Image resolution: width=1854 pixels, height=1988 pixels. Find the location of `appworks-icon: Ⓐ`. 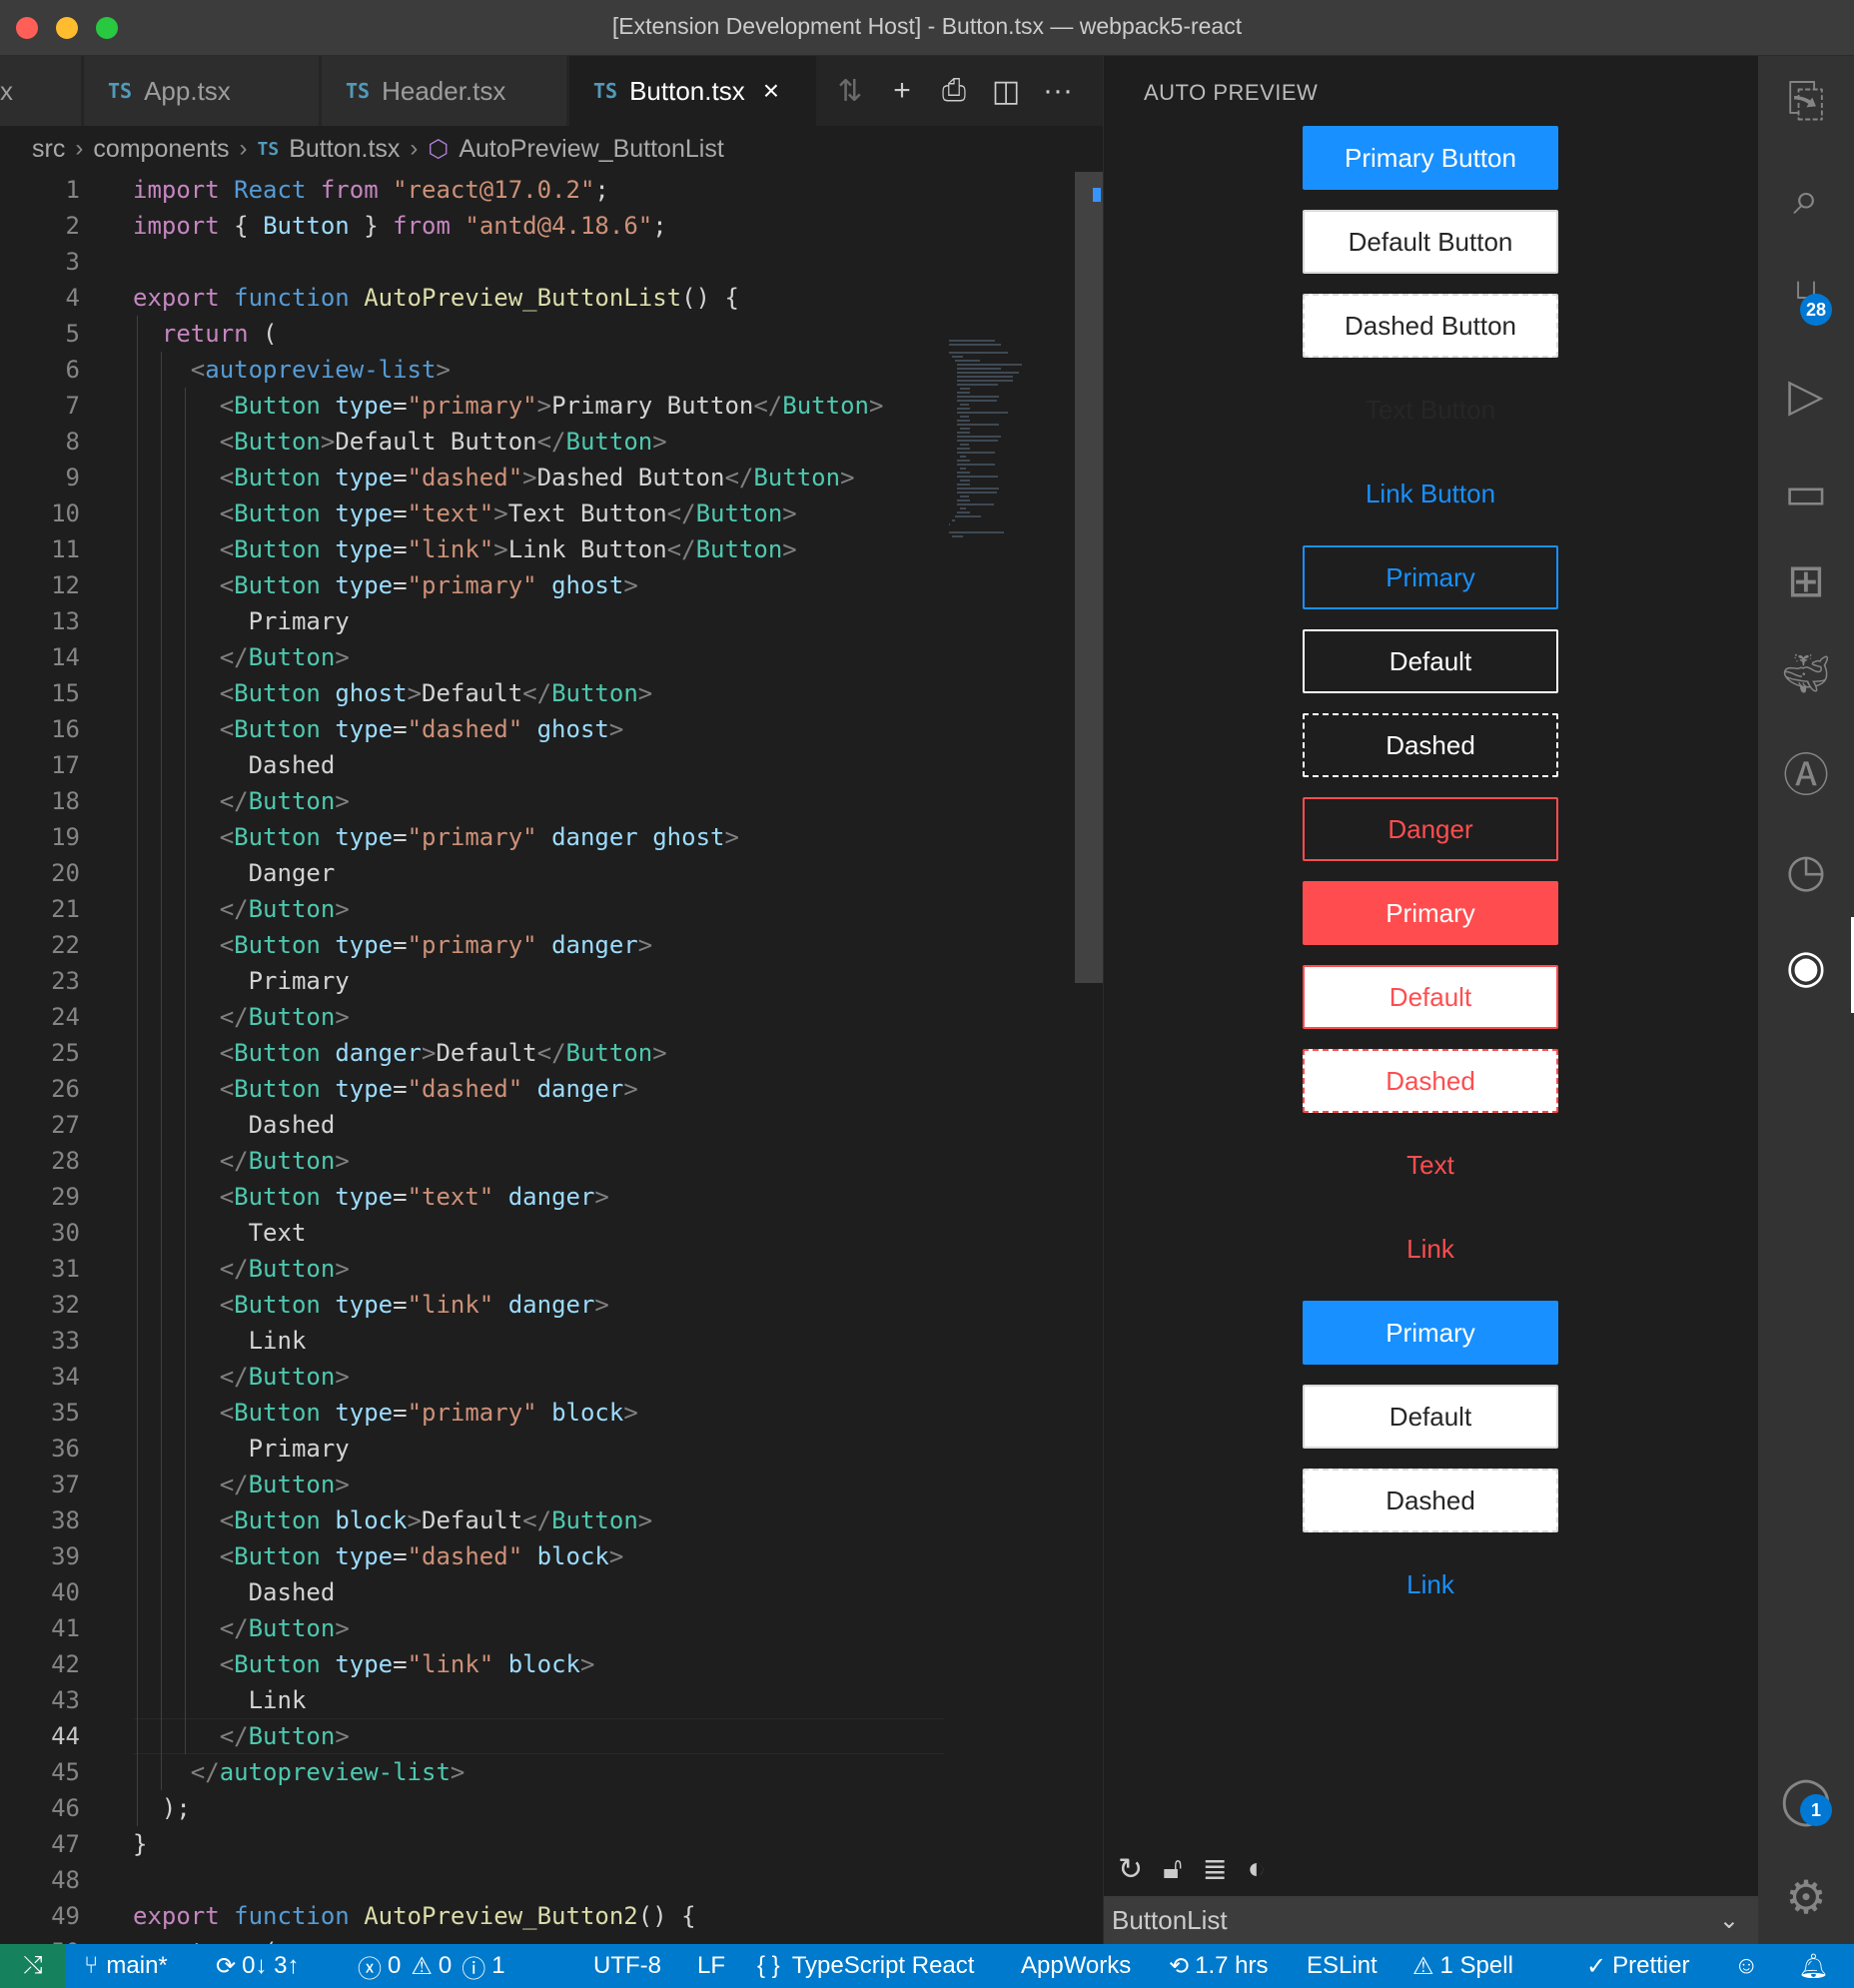

appworks-icon: Ⓐ is located at coordinates (1806, 772).